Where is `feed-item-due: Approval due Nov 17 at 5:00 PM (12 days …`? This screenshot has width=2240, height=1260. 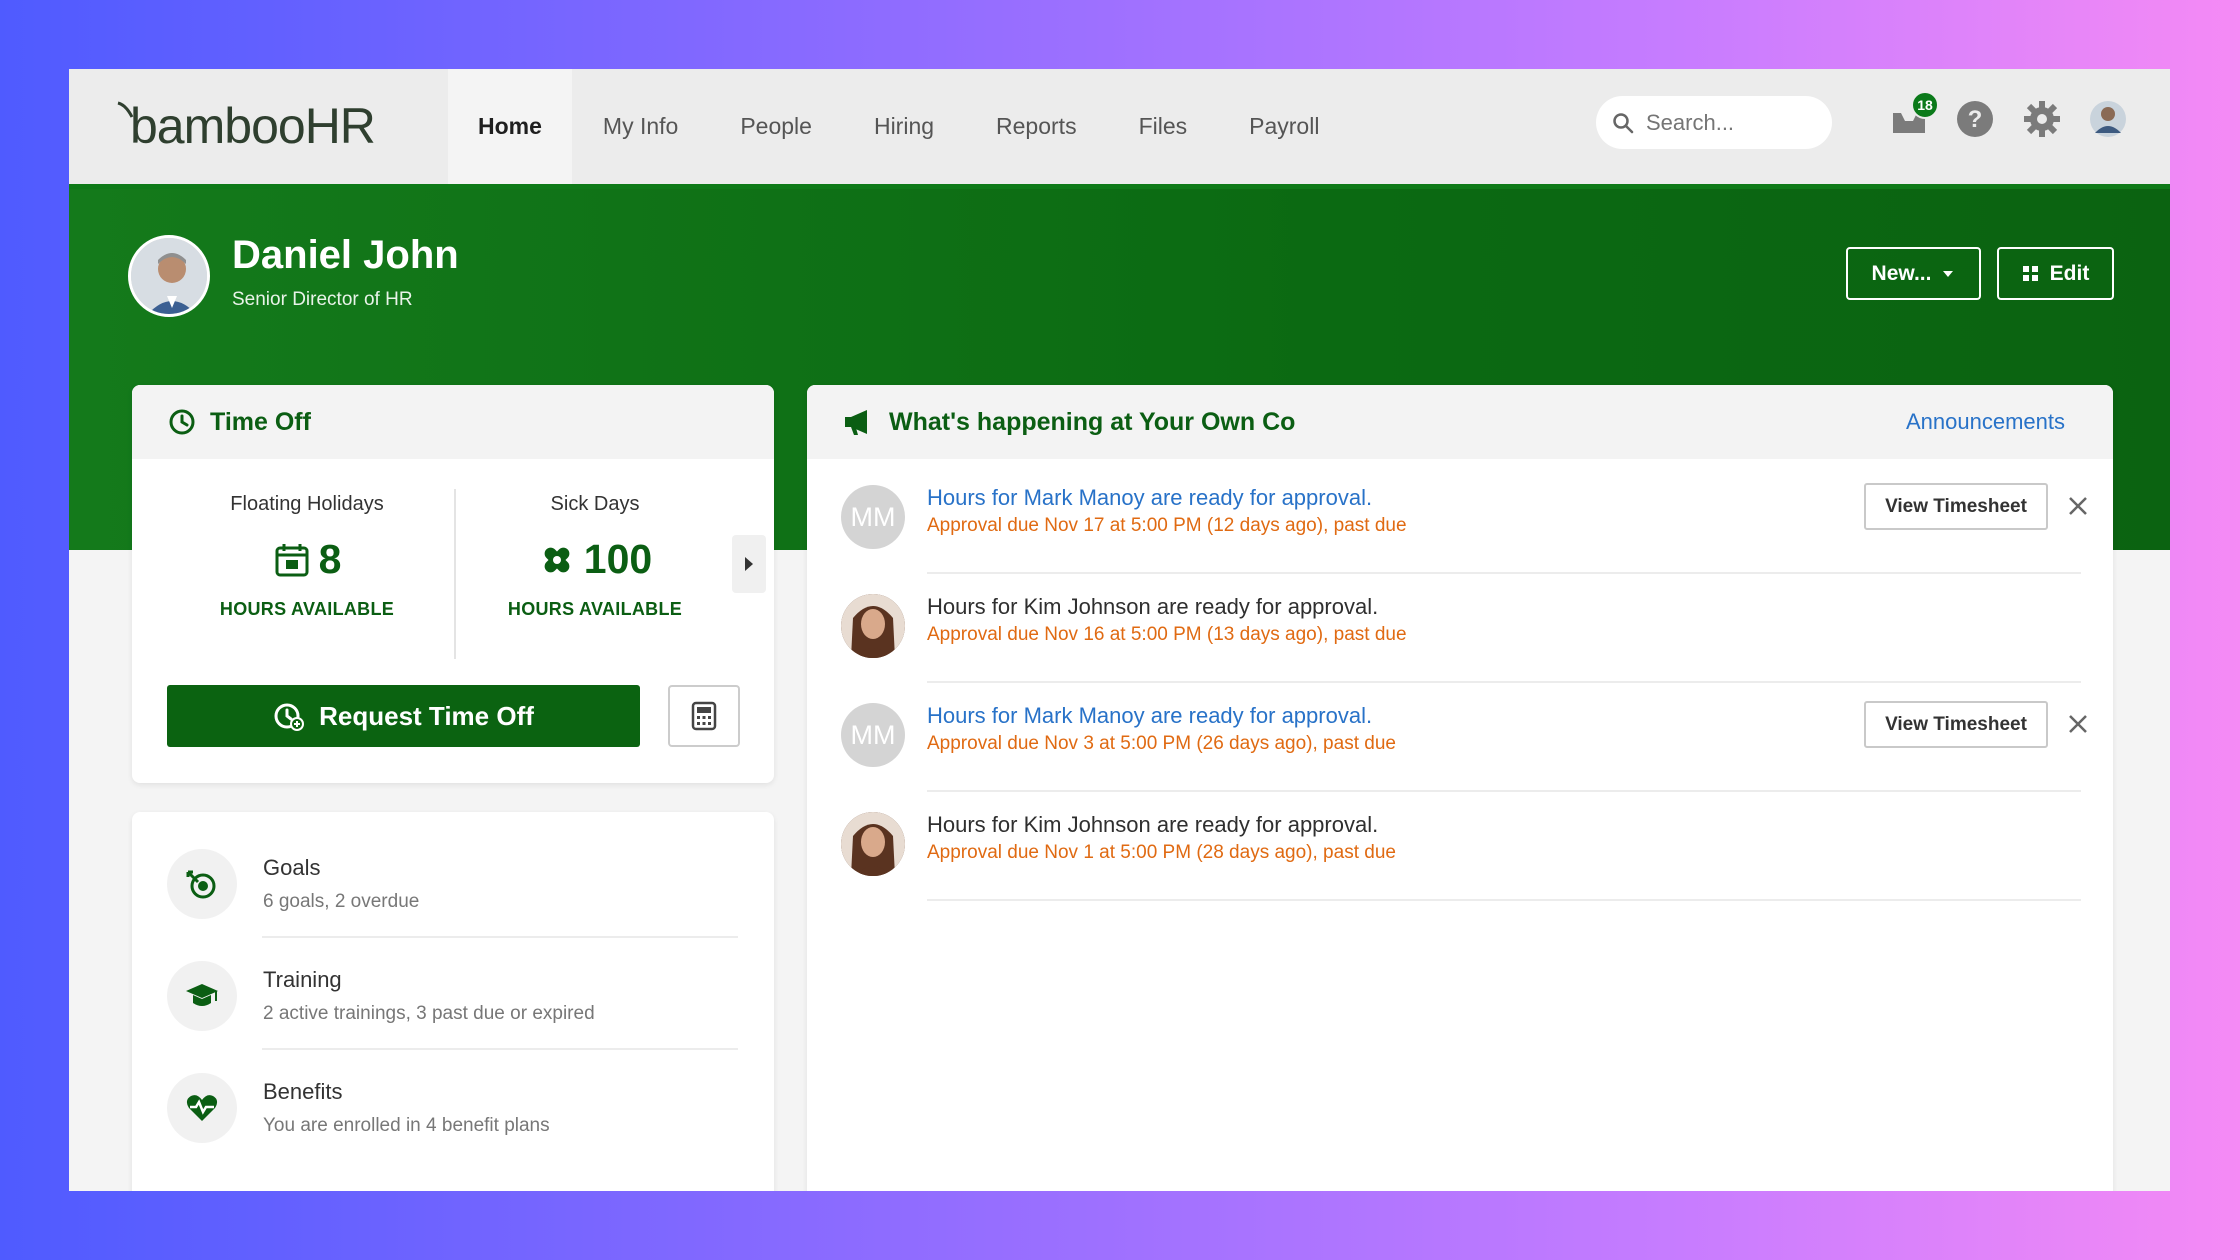 feed-item-due: Approval due Nov 17 at 5:00 PM (12 days … is located at coordinates (1167, 525).